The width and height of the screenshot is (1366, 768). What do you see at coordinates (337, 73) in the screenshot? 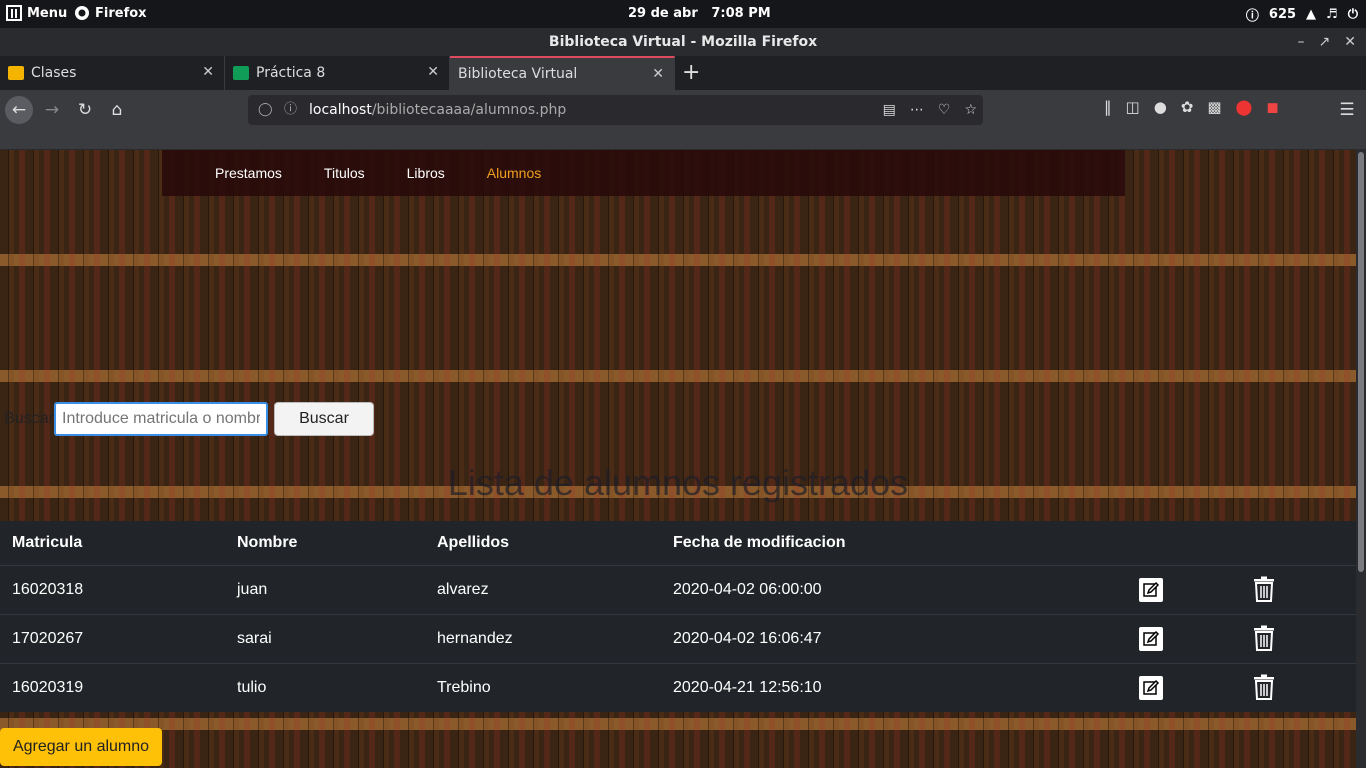
I see `tab-practica-8: Práctica 8 ✕` at bounding box center [337, 73].